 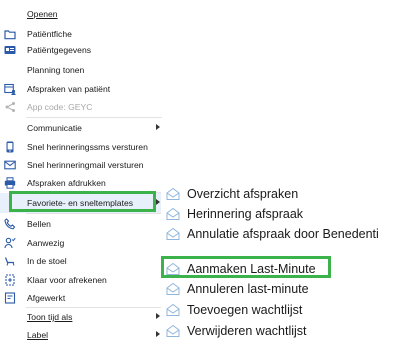 I want to click on submenu-item-label: Verwijderen wachtlijst, so click(x=247, y=331).